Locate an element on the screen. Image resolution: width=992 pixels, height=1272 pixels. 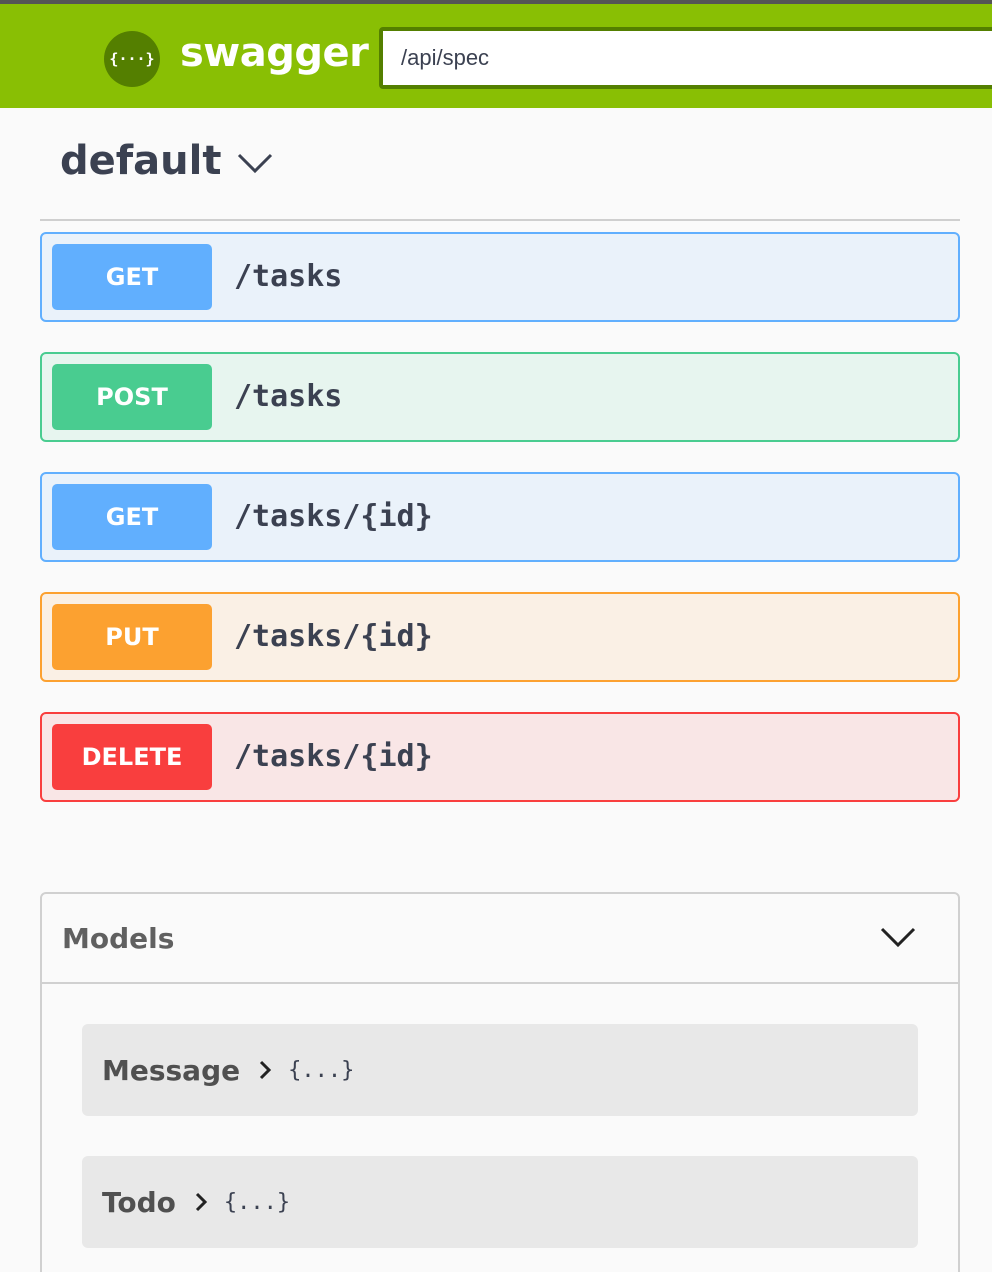
tag-section-header: default is located at coordinates (166, 161).